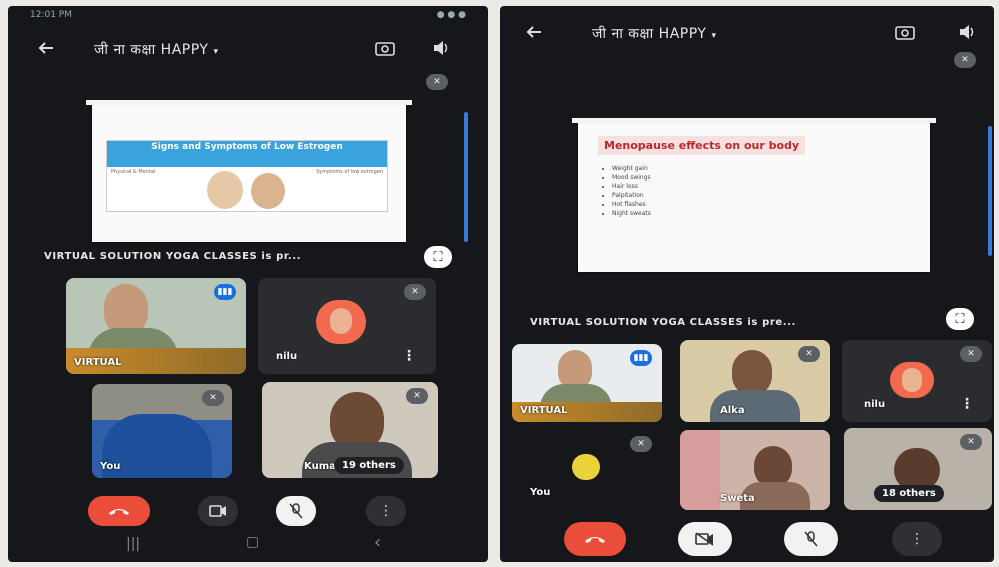 This screenshot has width=999, height=567. Describe the element at coordinates (732, 410) in the screenshot. I see `participant-name: Alka` at that location.